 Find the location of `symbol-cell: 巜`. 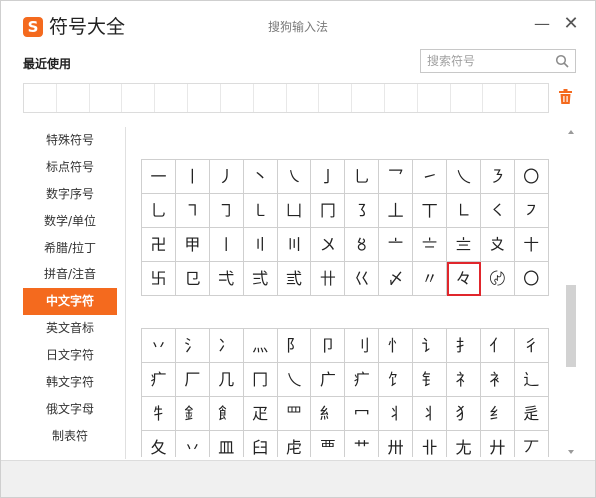

symbol-cell: 巜 is located at coordinates (362, 279).